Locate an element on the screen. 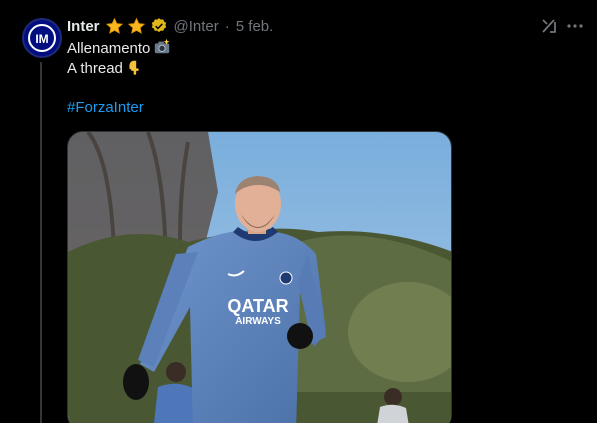 The image size is (597, 423). camera-flash-icon is located at coordinates (162, 50).